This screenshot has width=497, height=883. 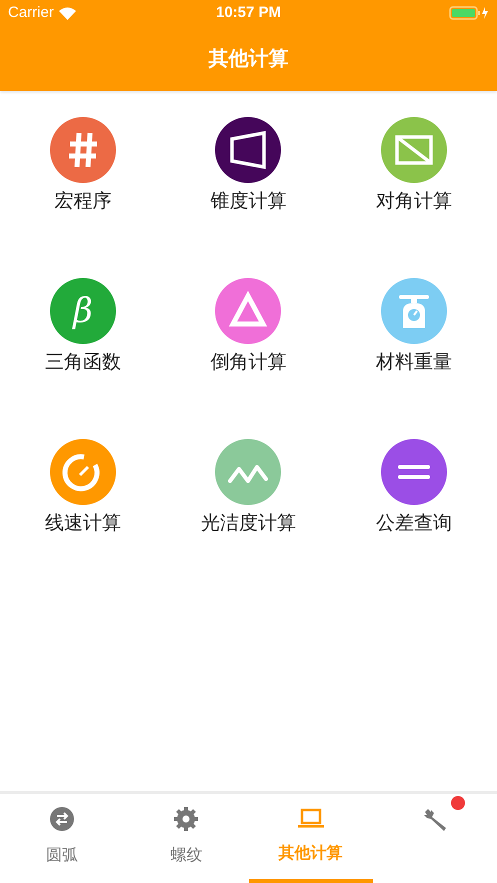 I want to click on settings-icon, so click(x=186, y=819).